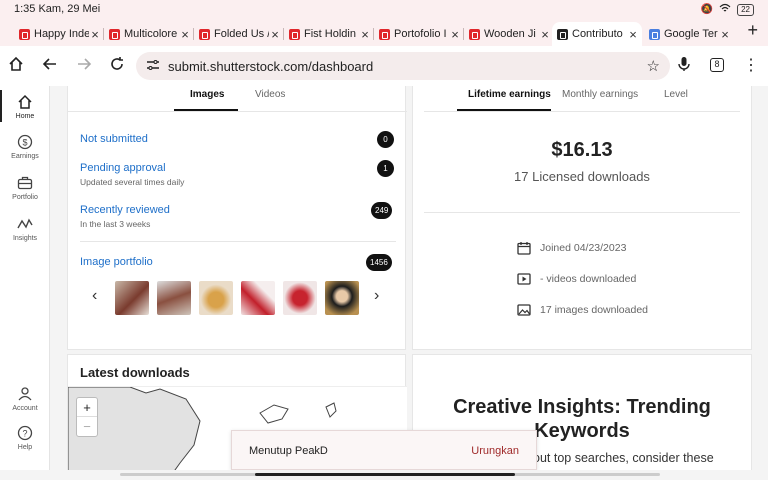 The width and height of the screenshot is (768, 480). I want to click on calendar-icon, so click(524, 248).